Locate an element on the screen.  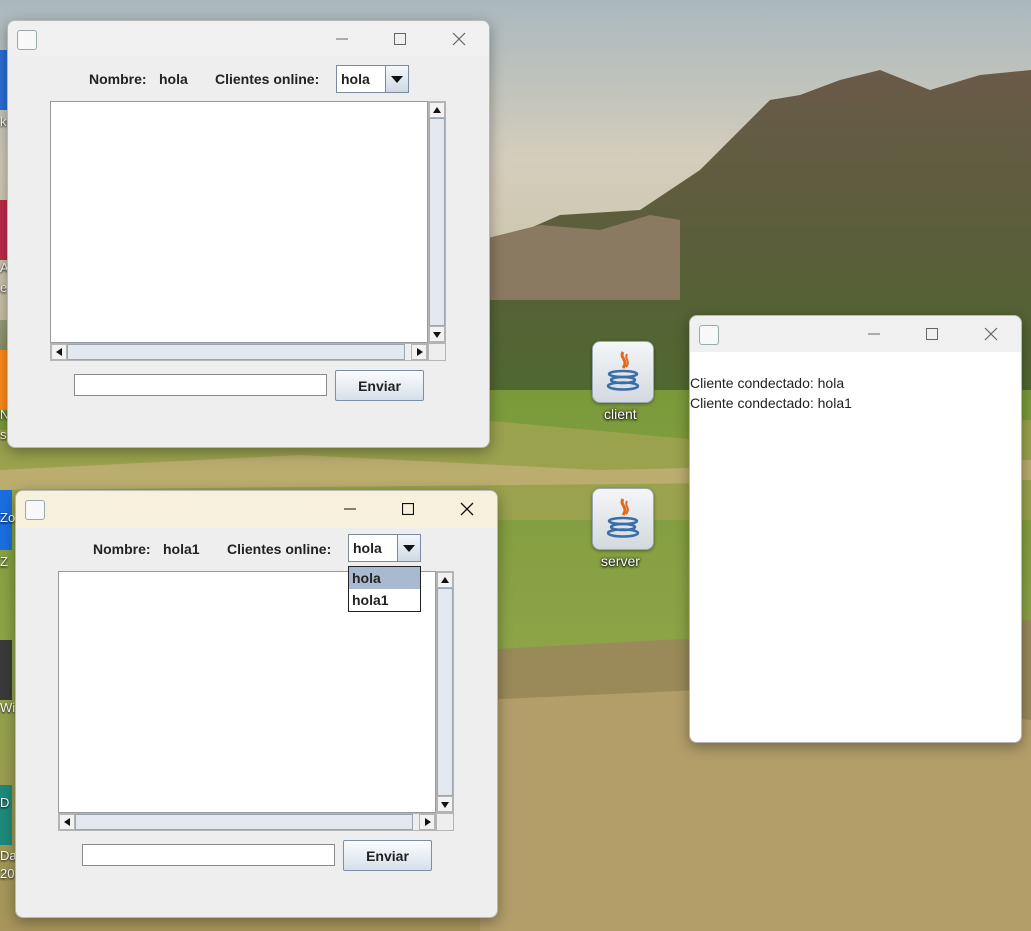
dropdown-option-hola1: hola1 is located at coordinates (384, 600).